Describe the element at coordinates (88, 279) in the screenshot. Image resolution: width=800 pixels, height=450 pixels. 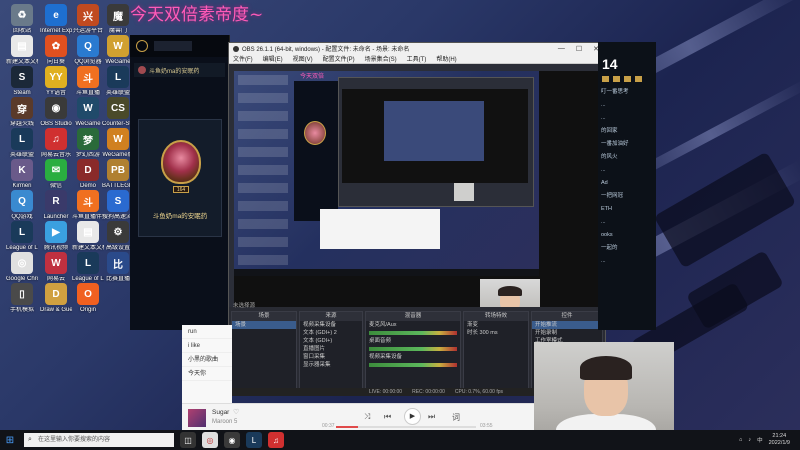
I see `desktop-icon-label: League of Legends` at that location.